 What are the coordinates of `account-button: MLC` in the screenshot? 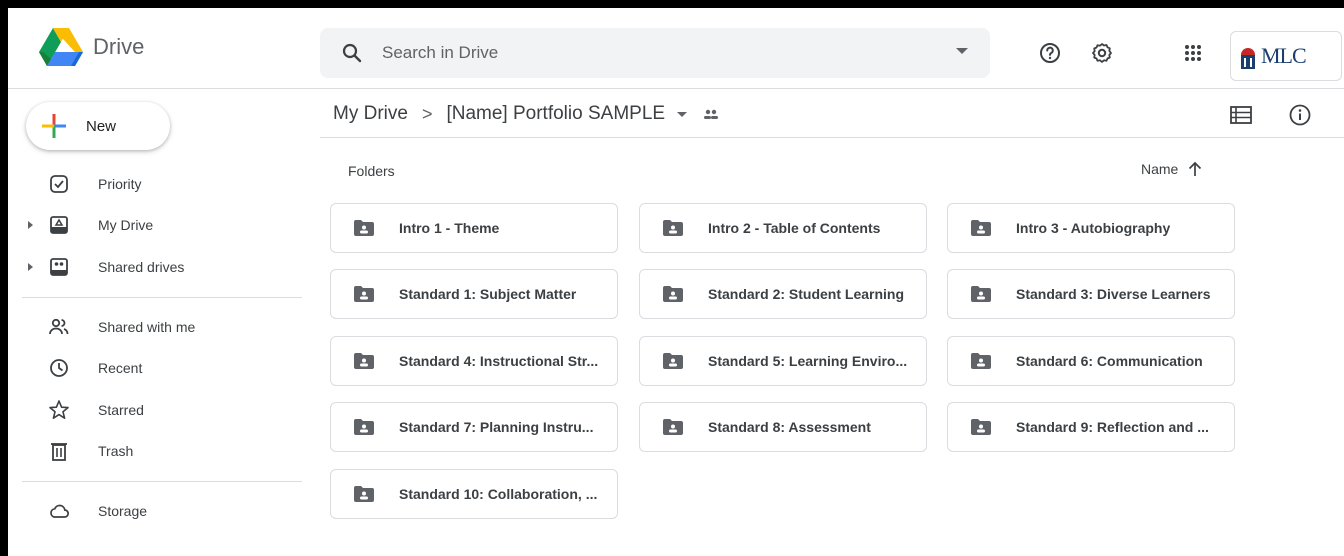 It's located at (1286, 56).